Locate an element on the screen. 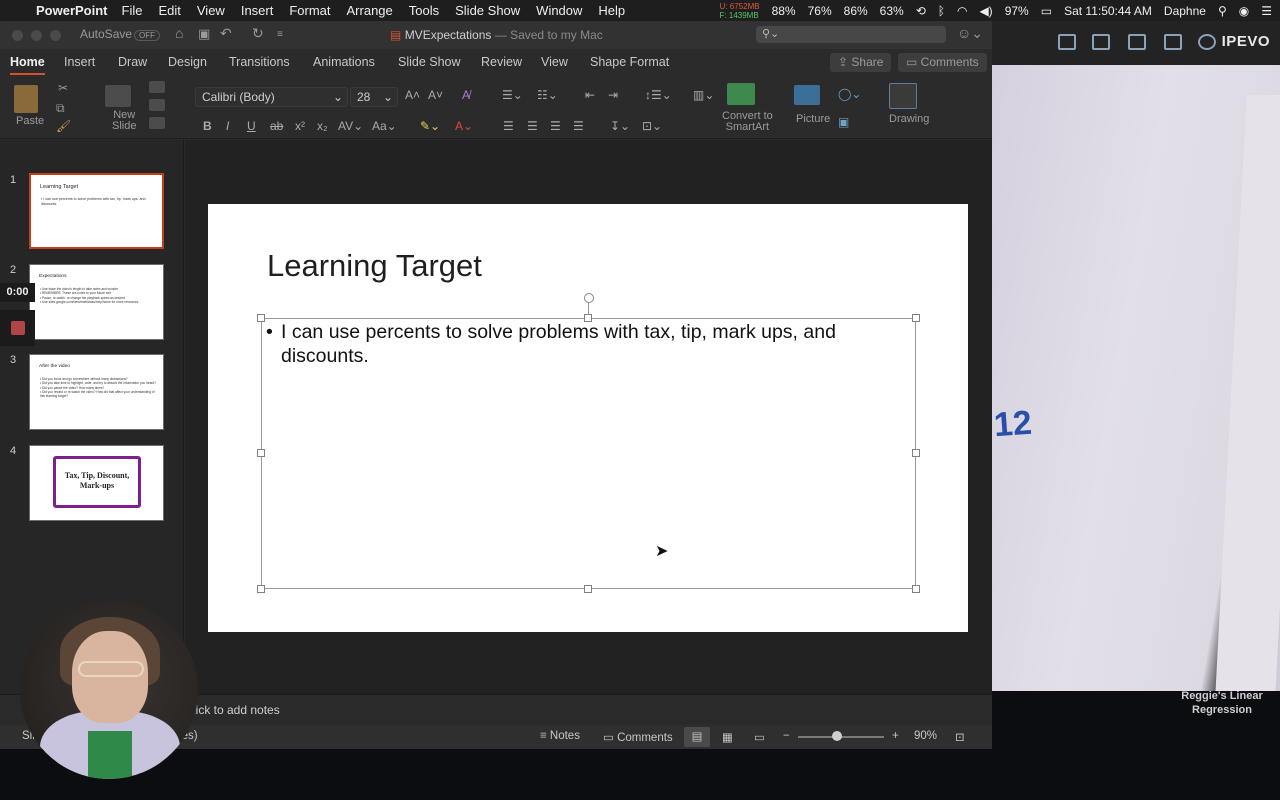  volume-icon: ◀) is located at coordinates (985, 11).